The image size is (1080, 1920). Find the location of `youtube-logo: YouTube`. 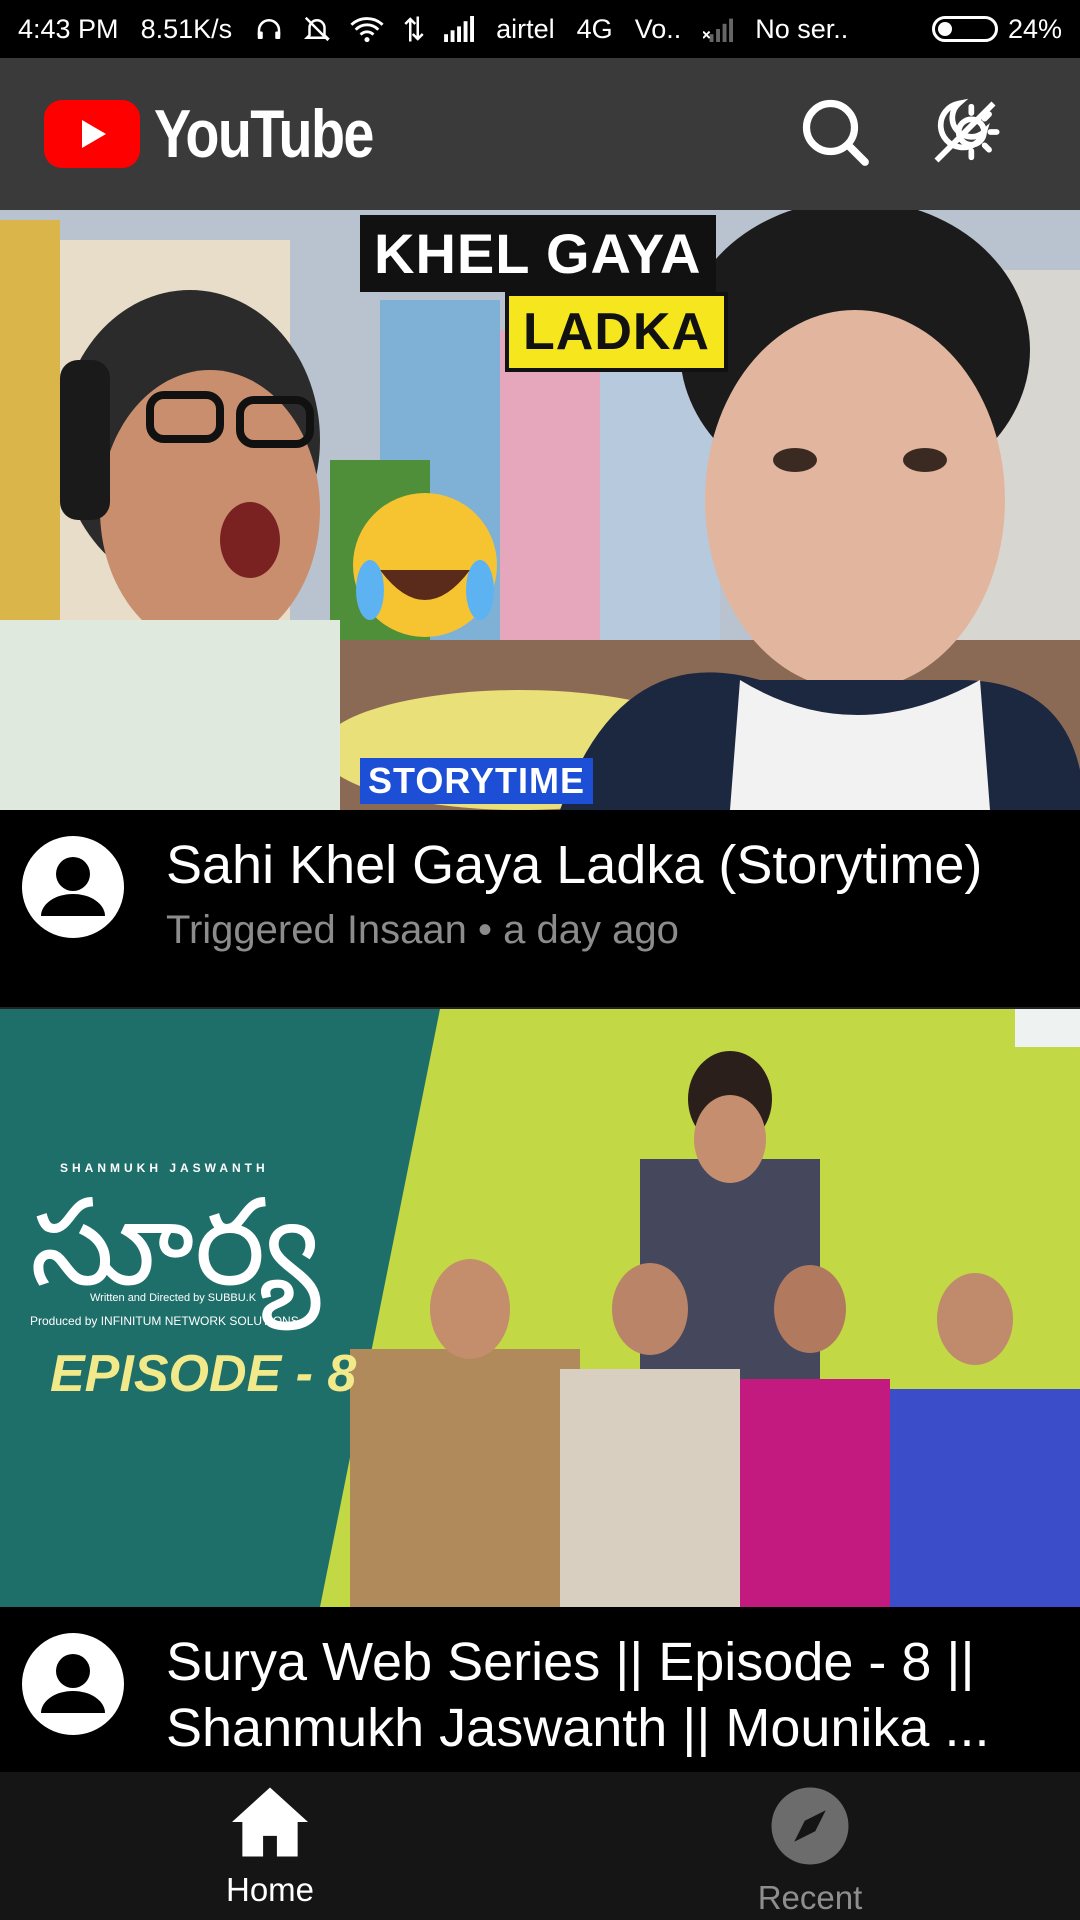

youtube-logo: YouTube is located at coordinates (232, 134).